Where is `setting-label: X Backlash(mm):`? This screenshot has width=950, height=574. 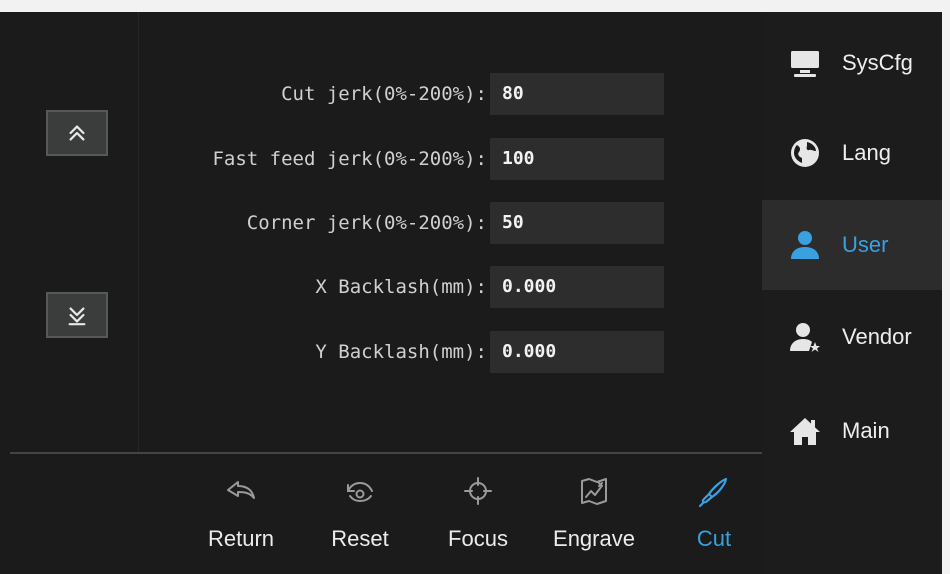
setting-label: X Backlash(mm): is located at coordinates (401, 287).